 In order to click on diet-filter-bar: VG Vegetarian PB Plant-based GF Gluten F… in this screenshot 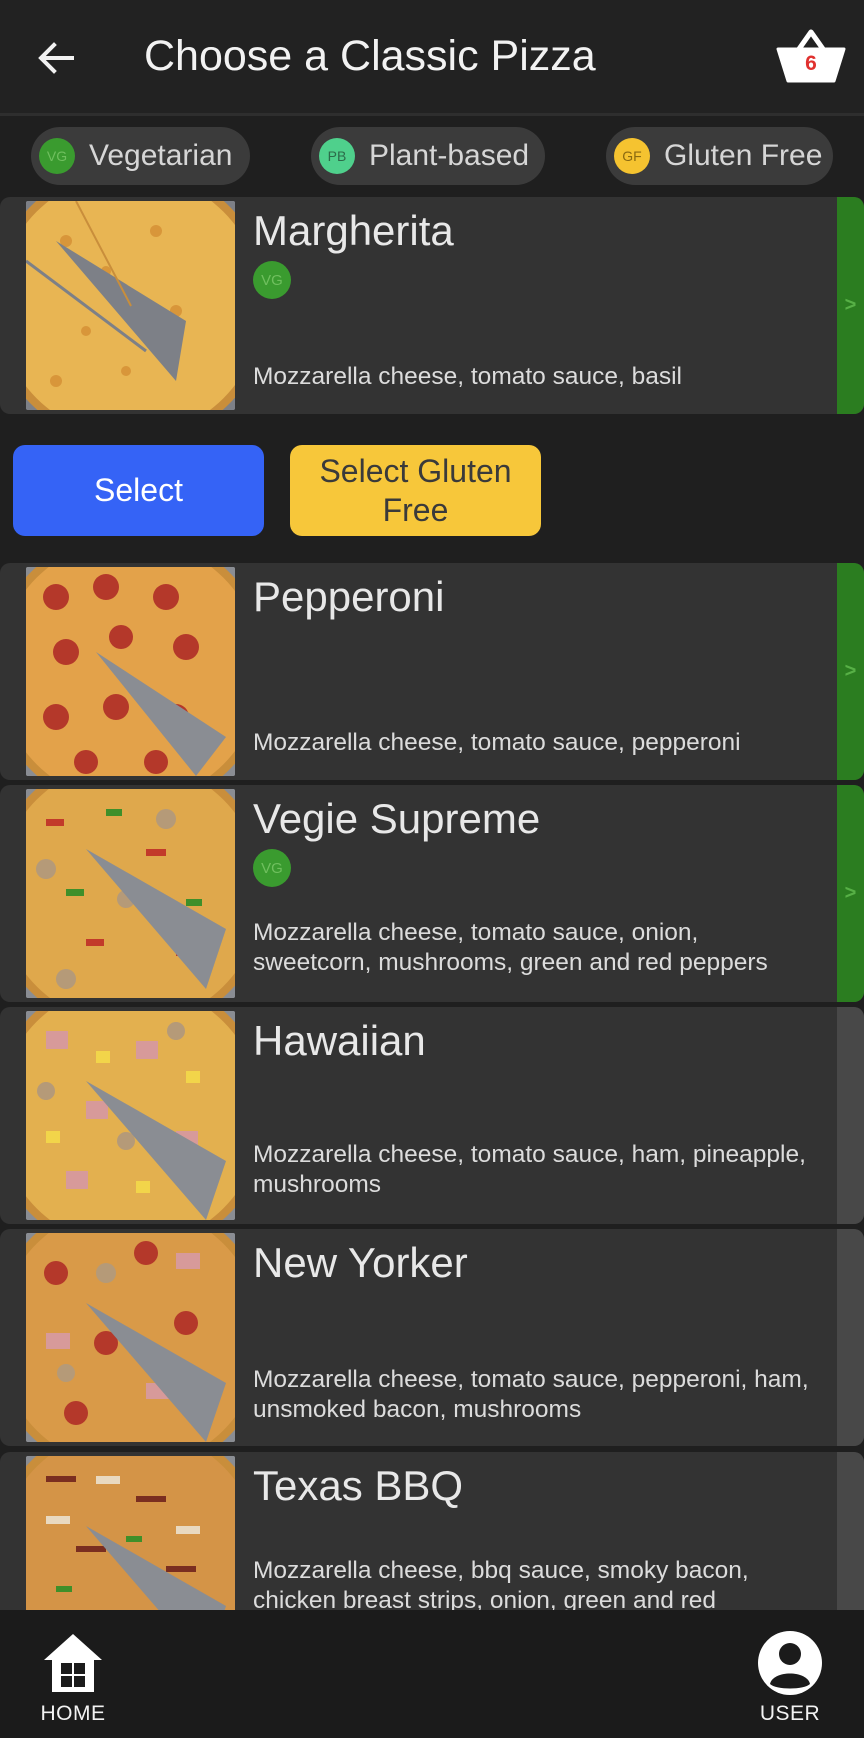, I will do `click(432, 156)`.